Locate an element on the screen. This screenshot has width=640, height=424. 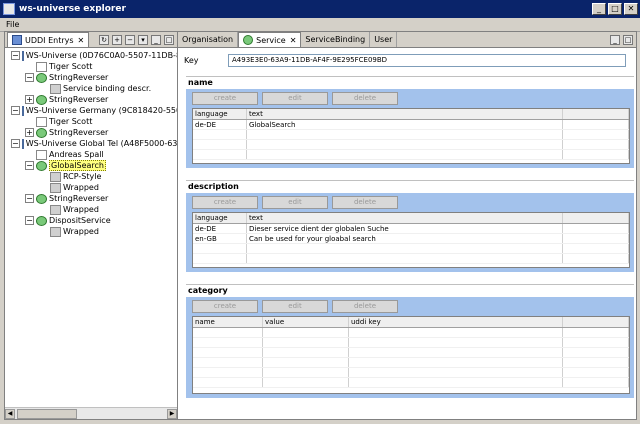
tree-node: − GlobalSearch is located at coordinates (94, 165).